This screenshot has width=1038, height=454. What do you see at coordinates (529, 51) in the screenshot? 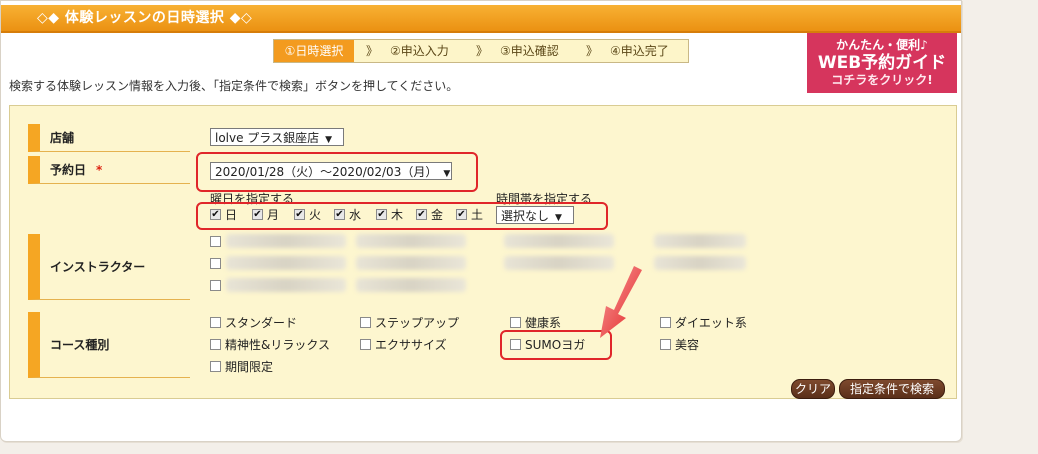
I see `step-3: ③申込確認` at bounding box center [529, 51].